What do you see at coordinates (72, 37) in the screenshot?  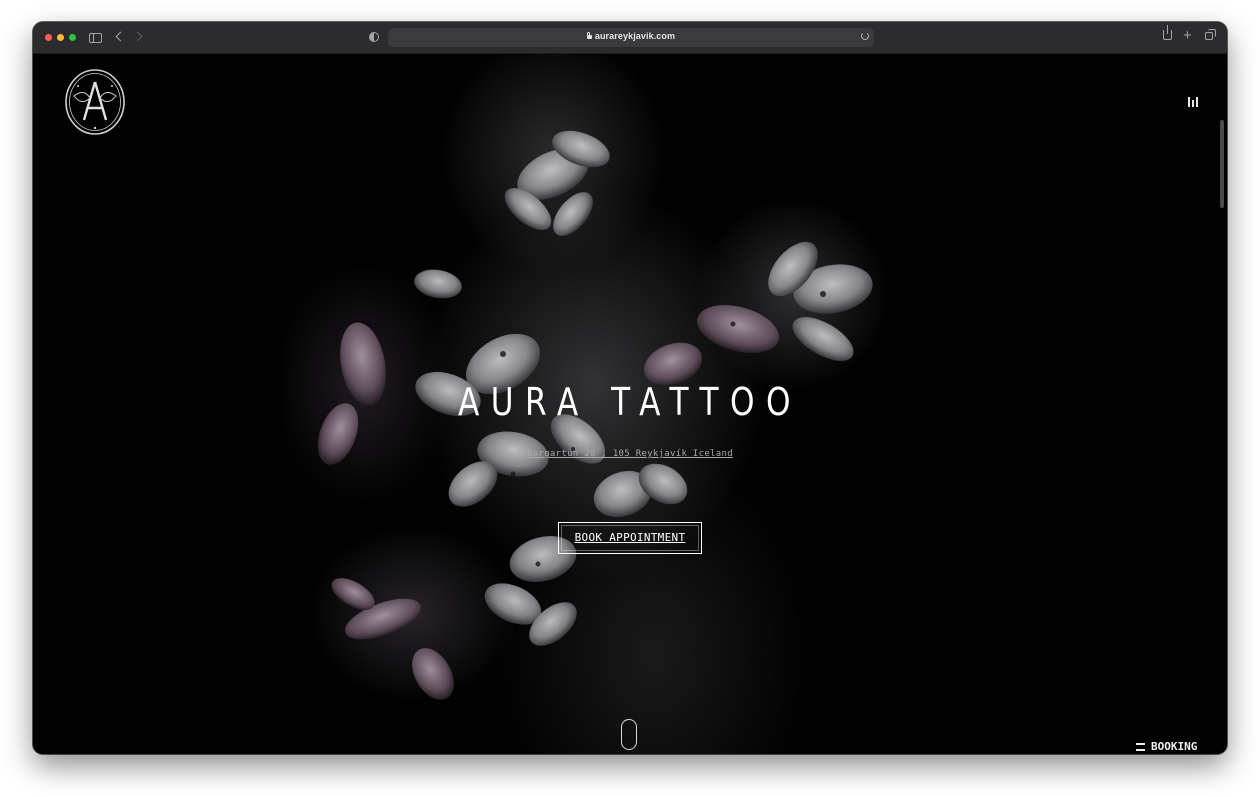 I see `zoom-window-button` at bounding box center [72, 37].